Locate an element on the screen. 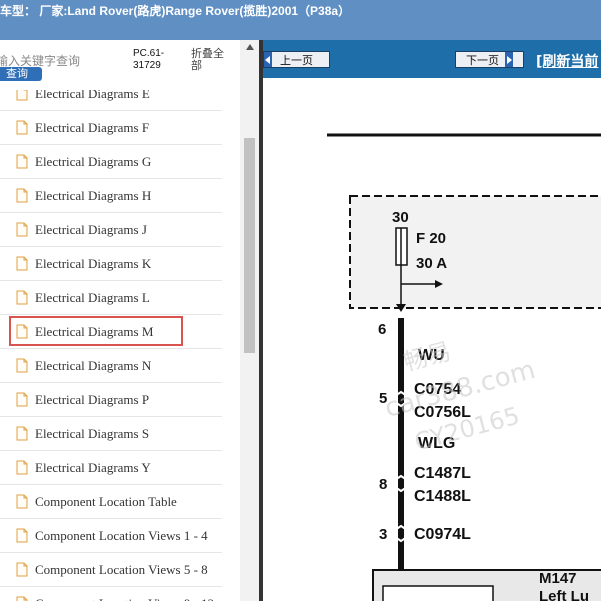 Image resolution: width=601 pixels, height=601 pixels. module-id: M147 is located at coordinates (558, 578).